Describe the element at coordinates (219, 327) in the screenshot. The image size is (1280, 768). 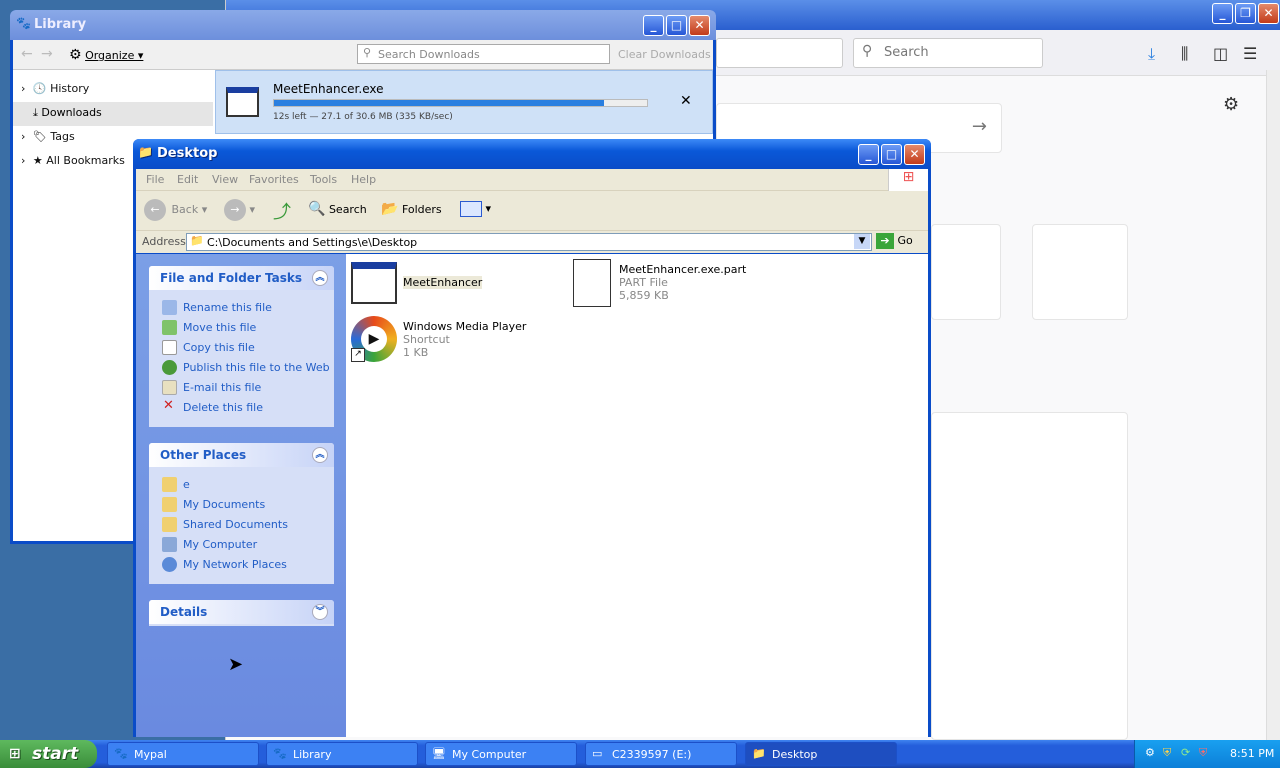
I see `task-move: Move this file` at that location.